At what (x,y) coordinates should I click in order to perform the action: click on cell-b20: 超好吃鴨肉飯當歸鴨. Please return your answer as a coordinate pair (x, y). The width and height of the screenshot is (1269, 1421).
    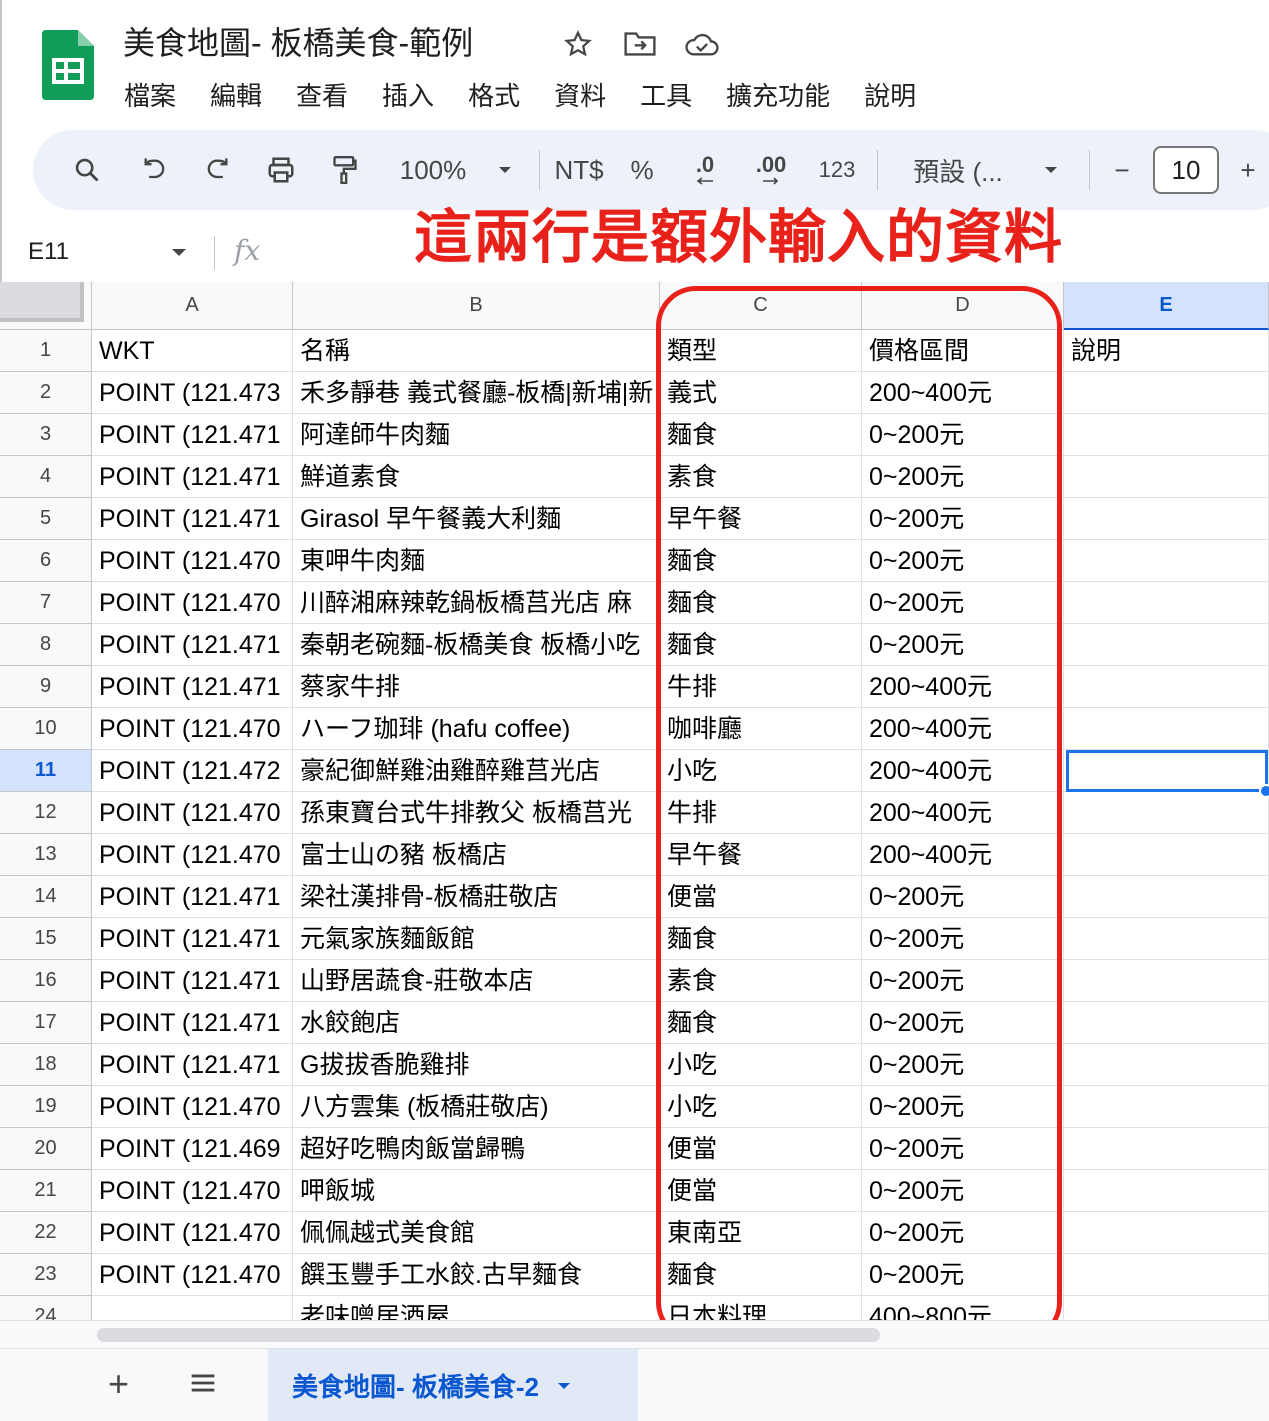
    Looking at the image, I should click on (476, 1149).